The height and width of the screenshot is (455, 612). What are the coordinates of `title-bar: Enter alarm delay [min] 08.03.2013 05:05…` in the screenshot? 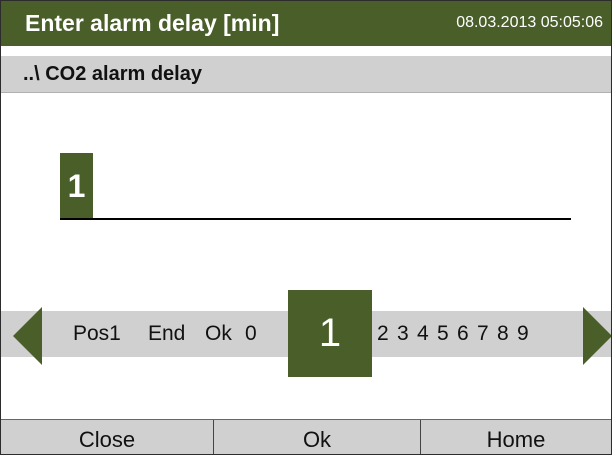 It's located at (306, 23).